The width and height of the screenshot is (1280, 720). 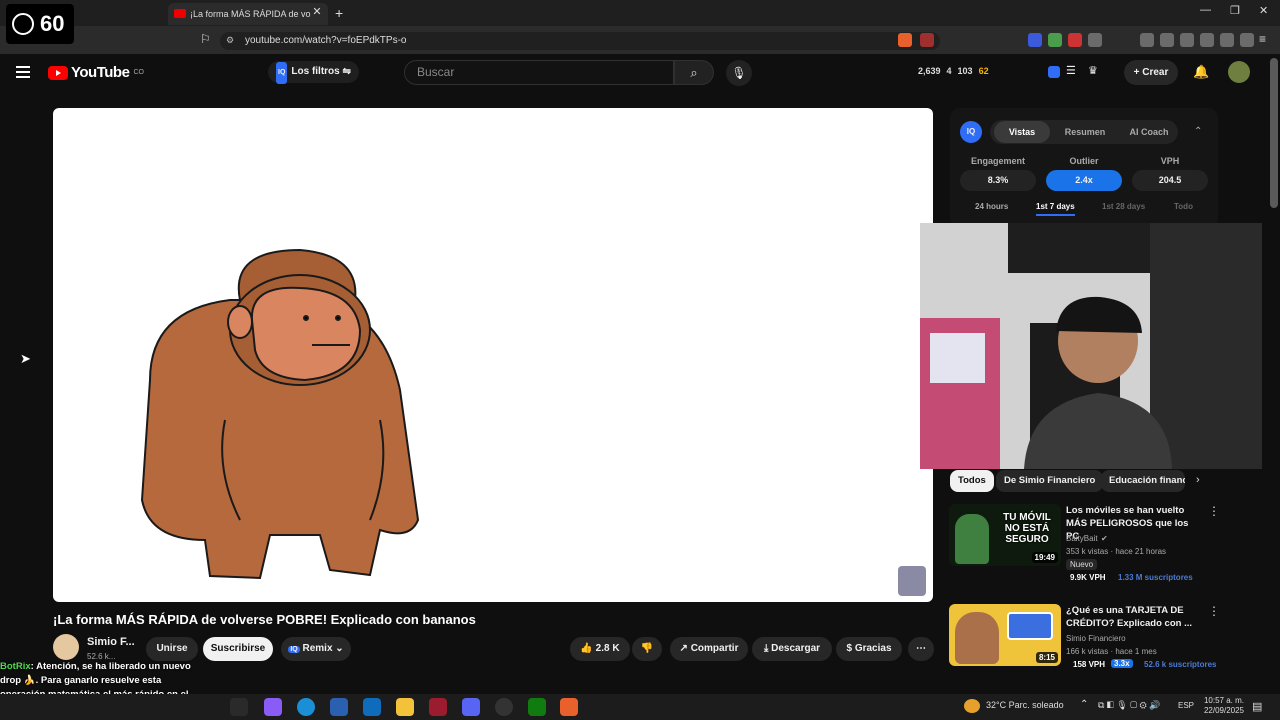 I want to click on store-icon, so click(x=339, y=707).